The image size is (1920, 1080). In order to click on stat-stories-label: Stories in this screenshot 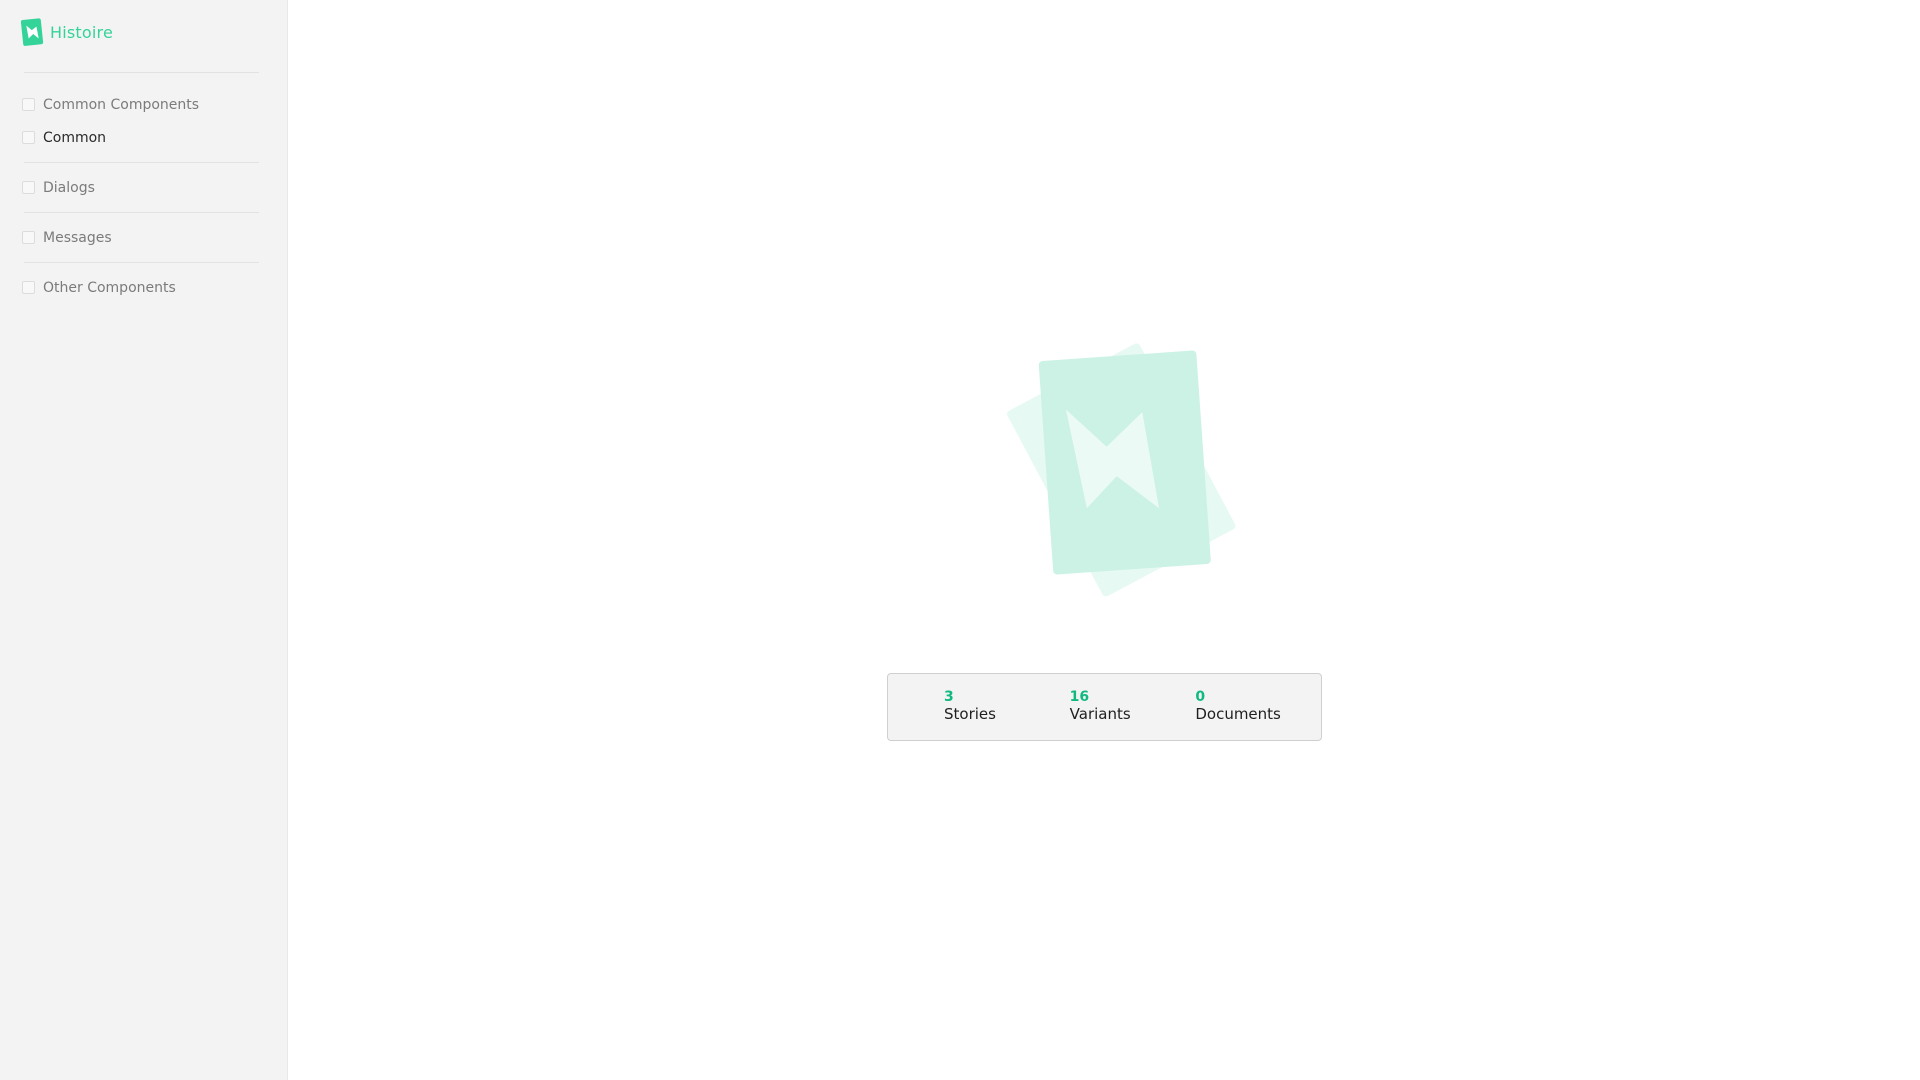, I will do `click(970, 714)`.